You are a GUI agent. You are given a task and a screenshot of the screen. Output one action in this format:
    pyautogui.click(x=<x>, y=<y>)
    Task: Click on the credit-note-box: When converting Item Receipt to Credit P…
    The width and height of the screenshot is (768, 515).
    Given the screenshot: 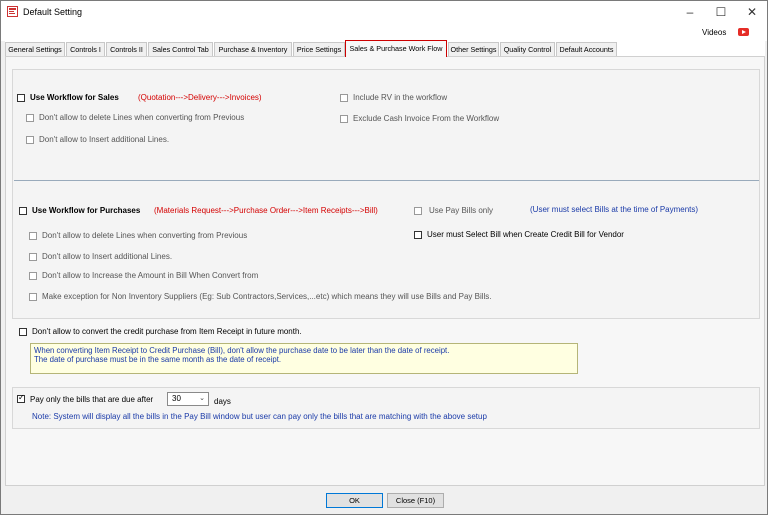 What is the action you would take?
    pyautogui.click(x=304, y=358)
    